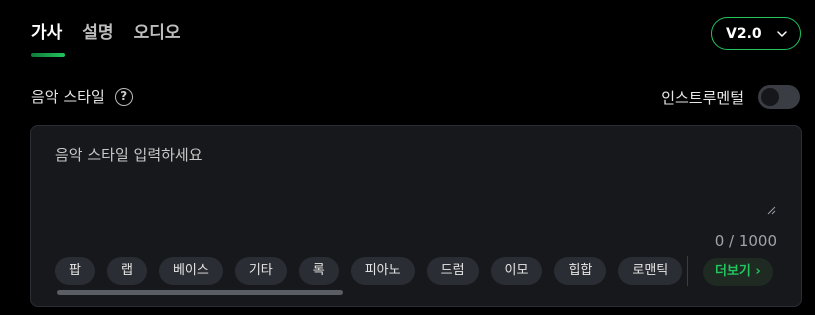 The width and height of the screenshot is (815, 315). I want to click on instrumental-control: 인스트루멘털, so click(730, 97).